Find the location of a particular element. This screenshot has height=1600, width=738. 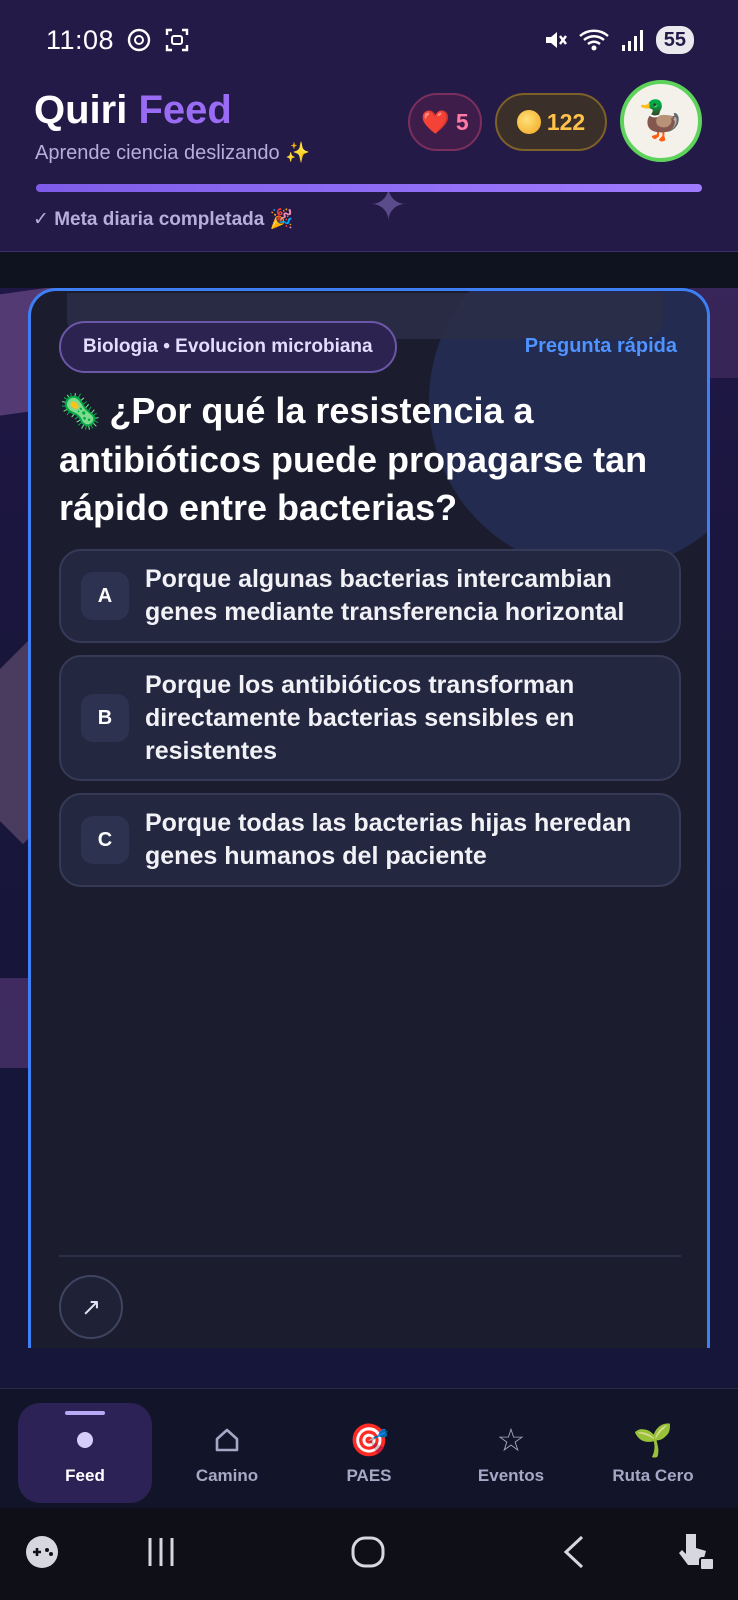

star-icon: ☆ is located at coordinates (511, 1440).